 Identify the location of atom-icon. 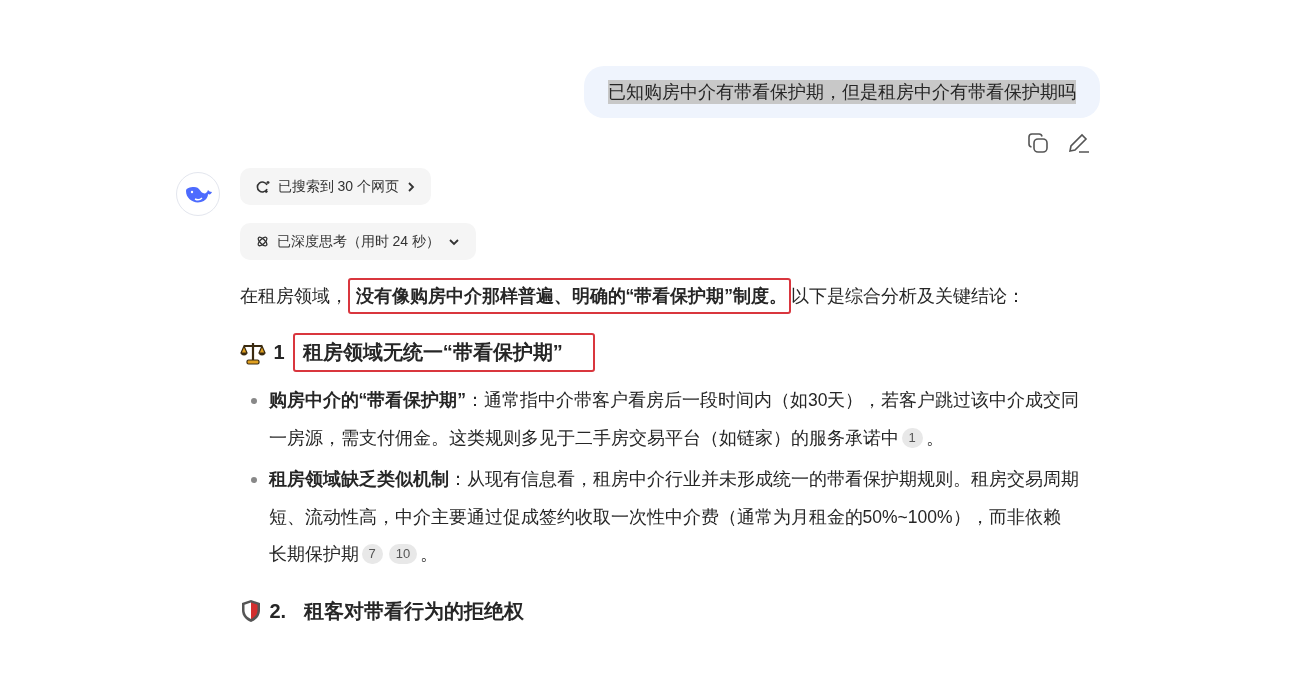
(262, 241).